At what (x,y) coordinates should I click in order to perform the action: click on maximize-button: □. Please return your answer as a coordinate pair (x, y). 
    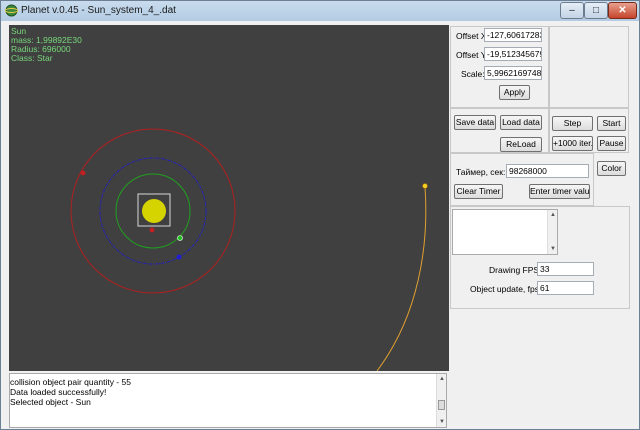
    Looking at the image, I should click on (596, 10).